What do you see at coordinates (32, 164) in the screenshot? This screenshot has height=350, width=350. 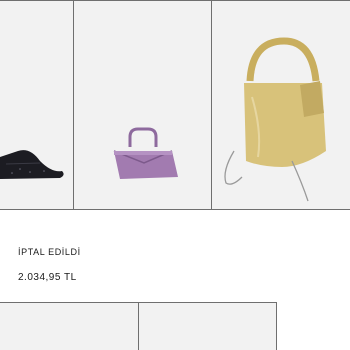 I see `shoe-image` at bounding box center [32, 164].